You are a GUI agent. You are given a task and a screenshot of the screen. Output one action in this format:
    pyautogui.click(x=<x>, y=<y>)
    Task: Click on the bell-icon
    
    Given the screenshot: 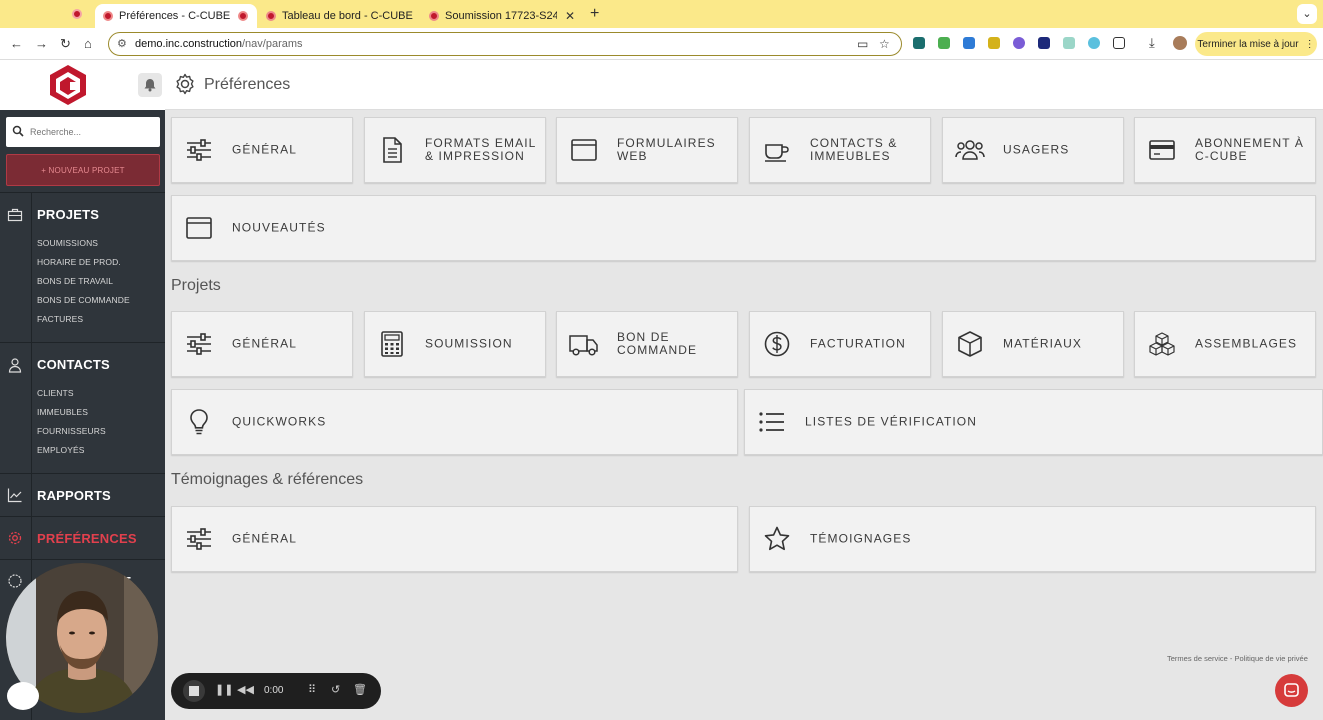 What is the action you would take?
    pyautogui.click(x=150, y=85)
    